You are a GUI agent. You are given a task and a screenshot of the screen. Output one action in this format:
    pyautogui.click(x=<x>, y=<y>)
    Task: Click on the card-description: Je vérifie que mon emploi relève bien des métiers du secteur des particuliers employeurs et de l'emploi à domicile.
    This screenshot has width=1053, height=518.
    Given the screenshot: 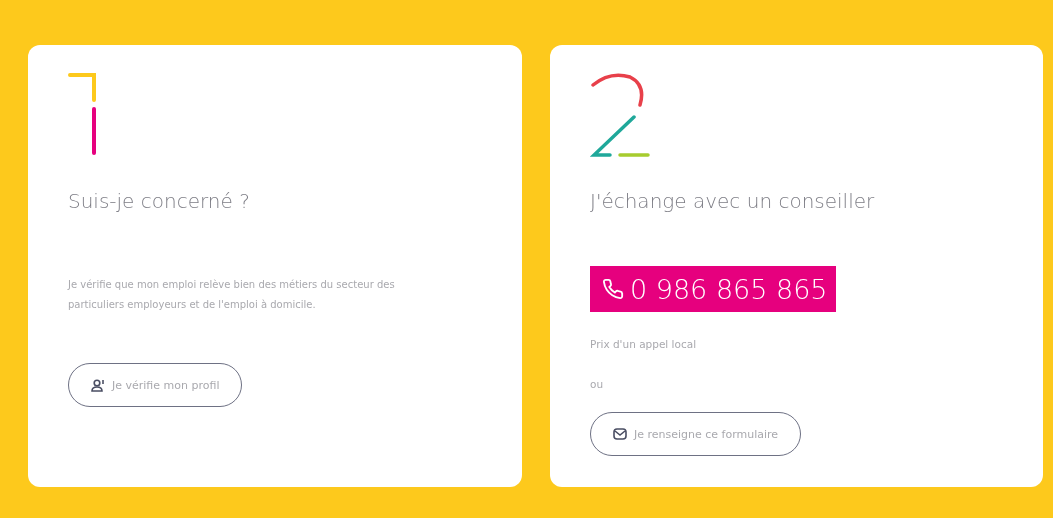 What is the action you would take?
    pyautogui.click(x=232, y=295)
    